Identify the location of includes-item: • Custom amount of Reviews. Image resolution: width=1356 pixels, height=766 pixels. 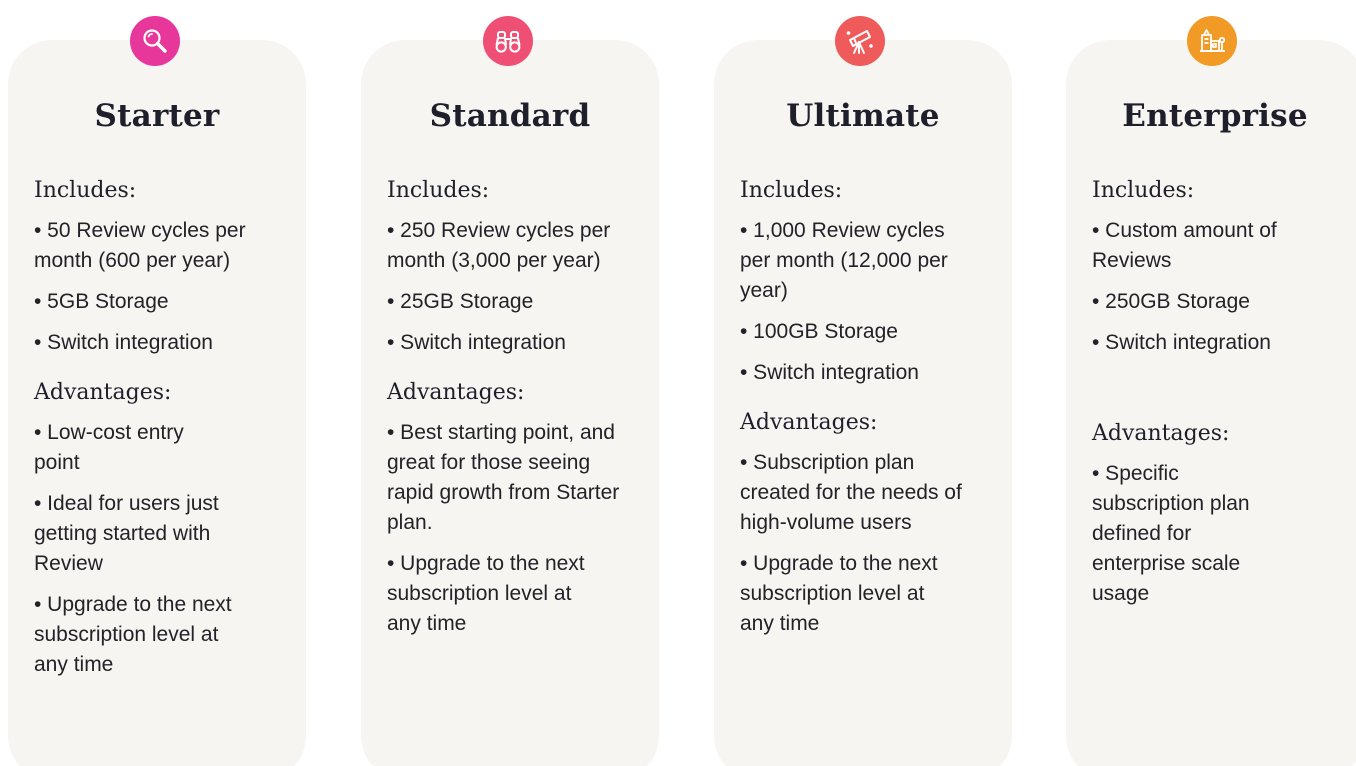
(1184, 245).